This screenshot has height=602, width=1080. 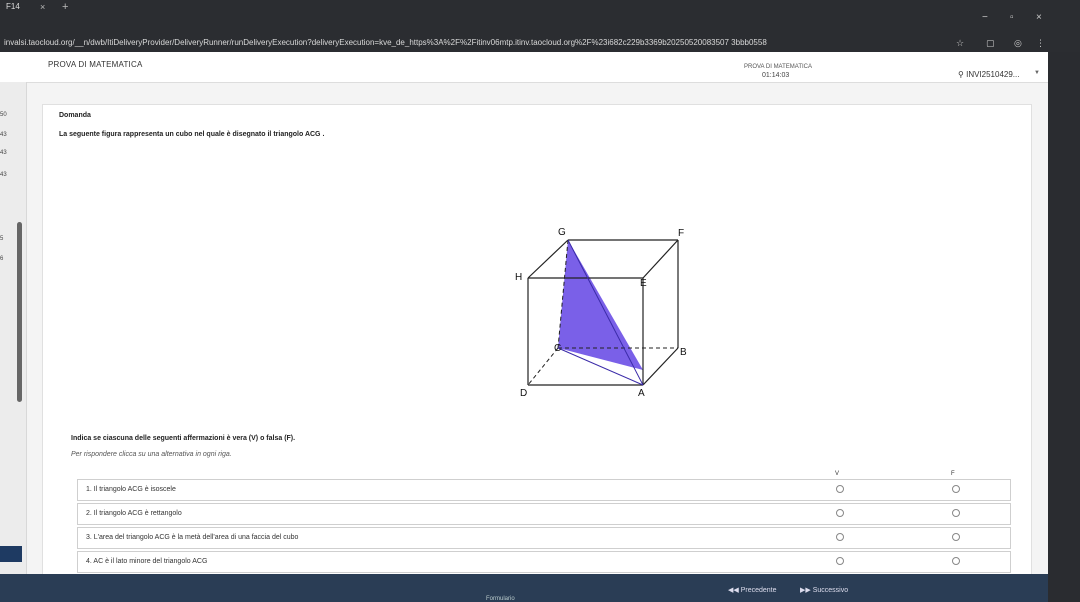 What do you see at coordinates (524, 588) in the screenshot?
I see `footer-bar: Formulario ◀◀ Precedente ▶▶ Successivo` at bounding box center [524, 588].